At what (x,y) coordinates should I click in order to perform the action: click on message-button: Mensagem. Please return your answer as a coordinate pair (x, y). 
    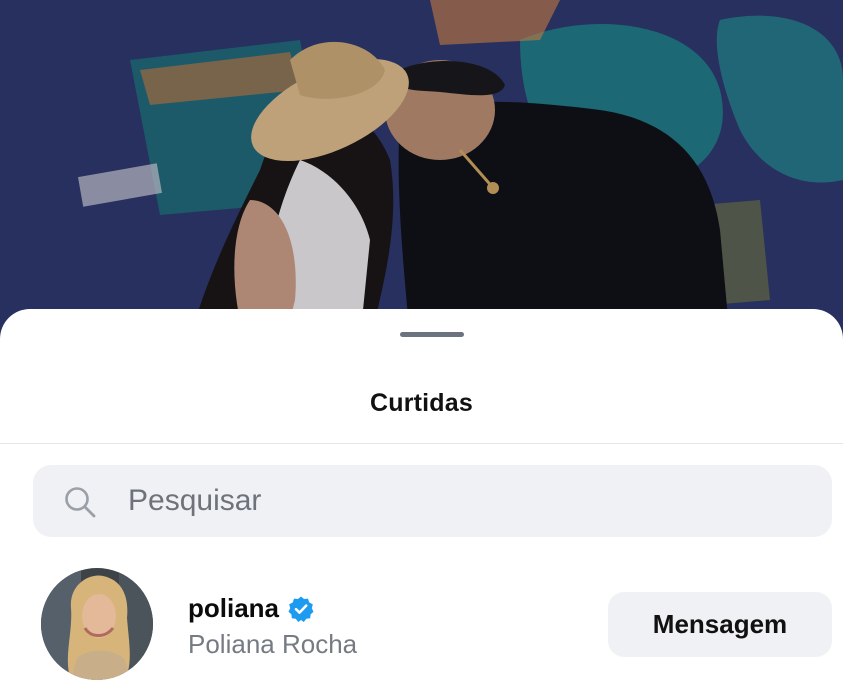
    Looking at the image, I should click on (720, 624).